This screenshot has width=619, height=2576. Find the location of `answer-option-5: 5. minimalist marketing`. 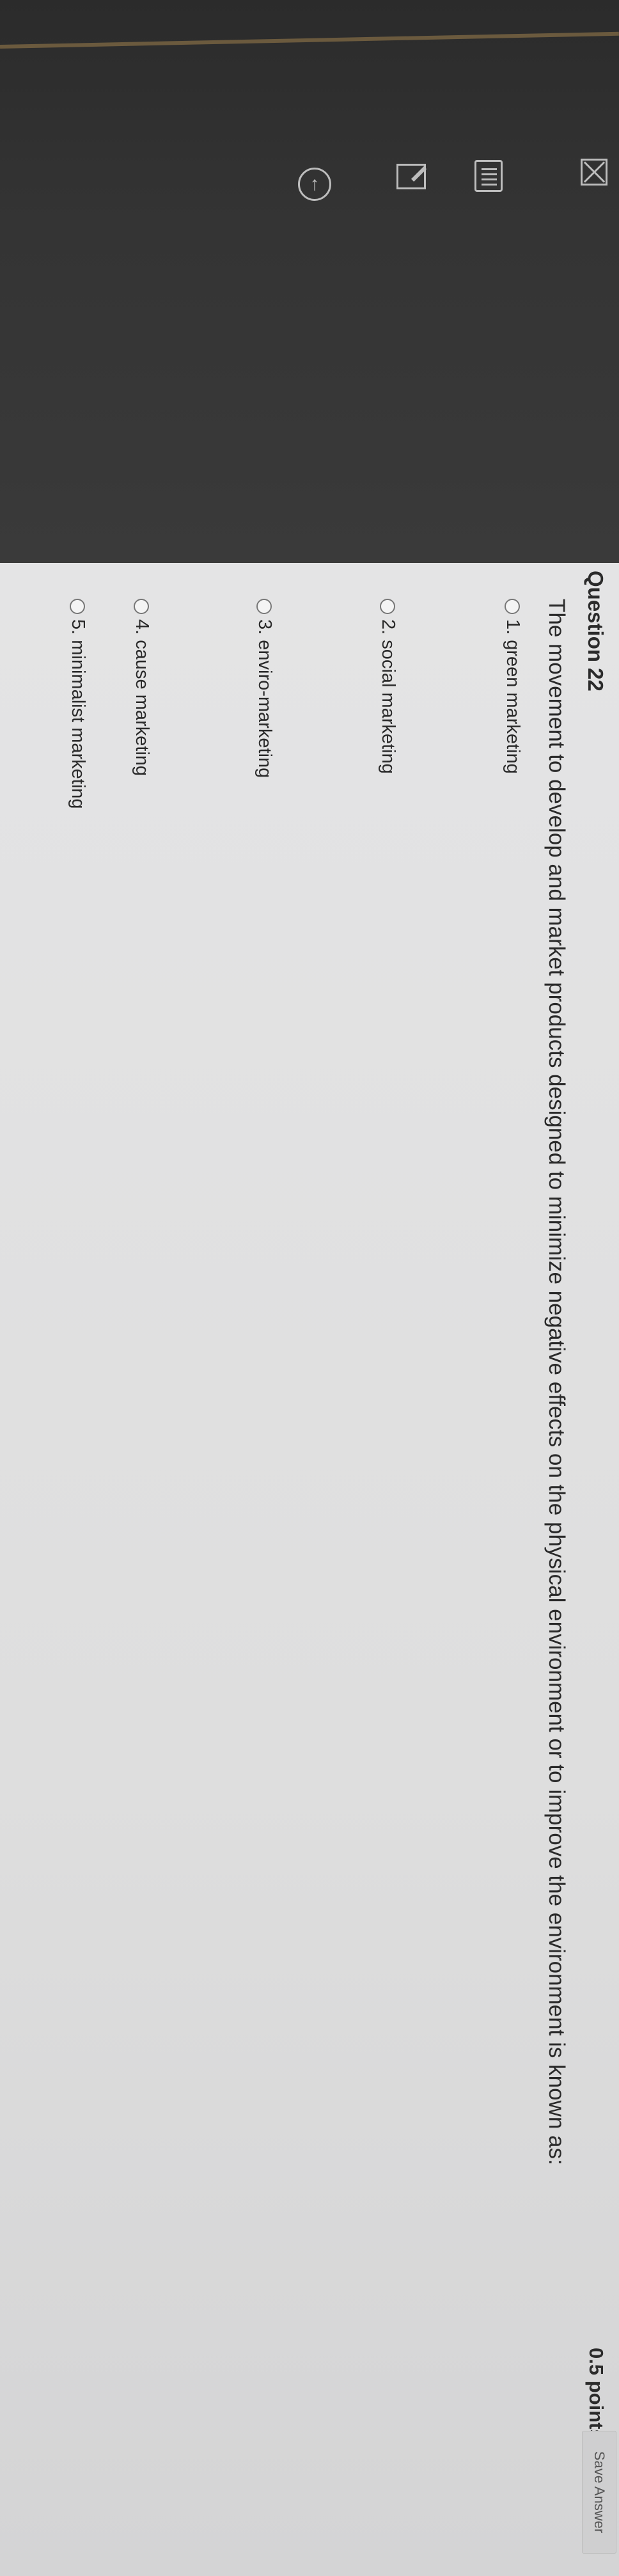

answer-option-5: 5. minimalist marketing is located at coordinates (77, 704).